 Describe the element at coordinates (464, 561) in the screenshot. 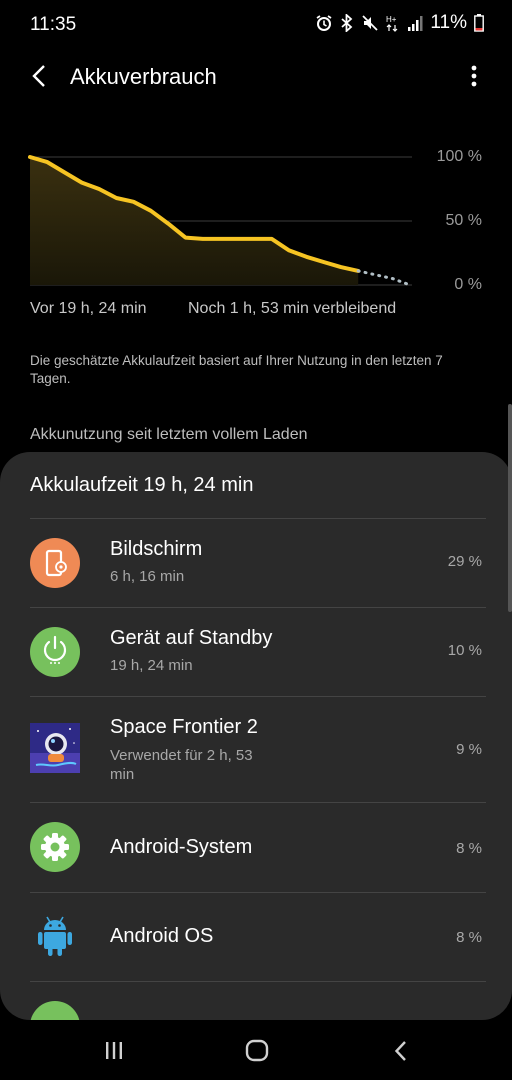

I see `usage-item-percent: 29 %` at that location.